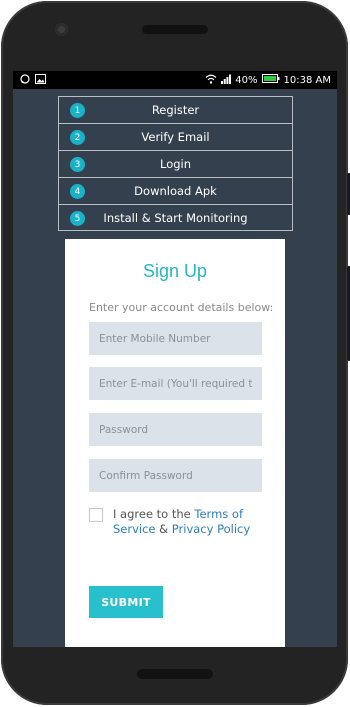 This screenshot has width=350, height=707. I want to click on status-bar: 40% 10:38 AM, so click(175, 80).